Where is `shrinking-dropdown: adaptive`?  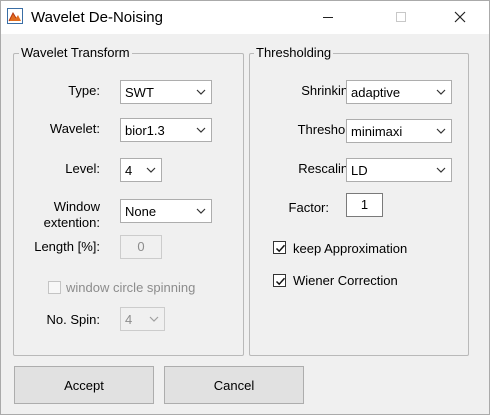 shrinking-dropdown: adaptive is located at coordinates (399, 92).